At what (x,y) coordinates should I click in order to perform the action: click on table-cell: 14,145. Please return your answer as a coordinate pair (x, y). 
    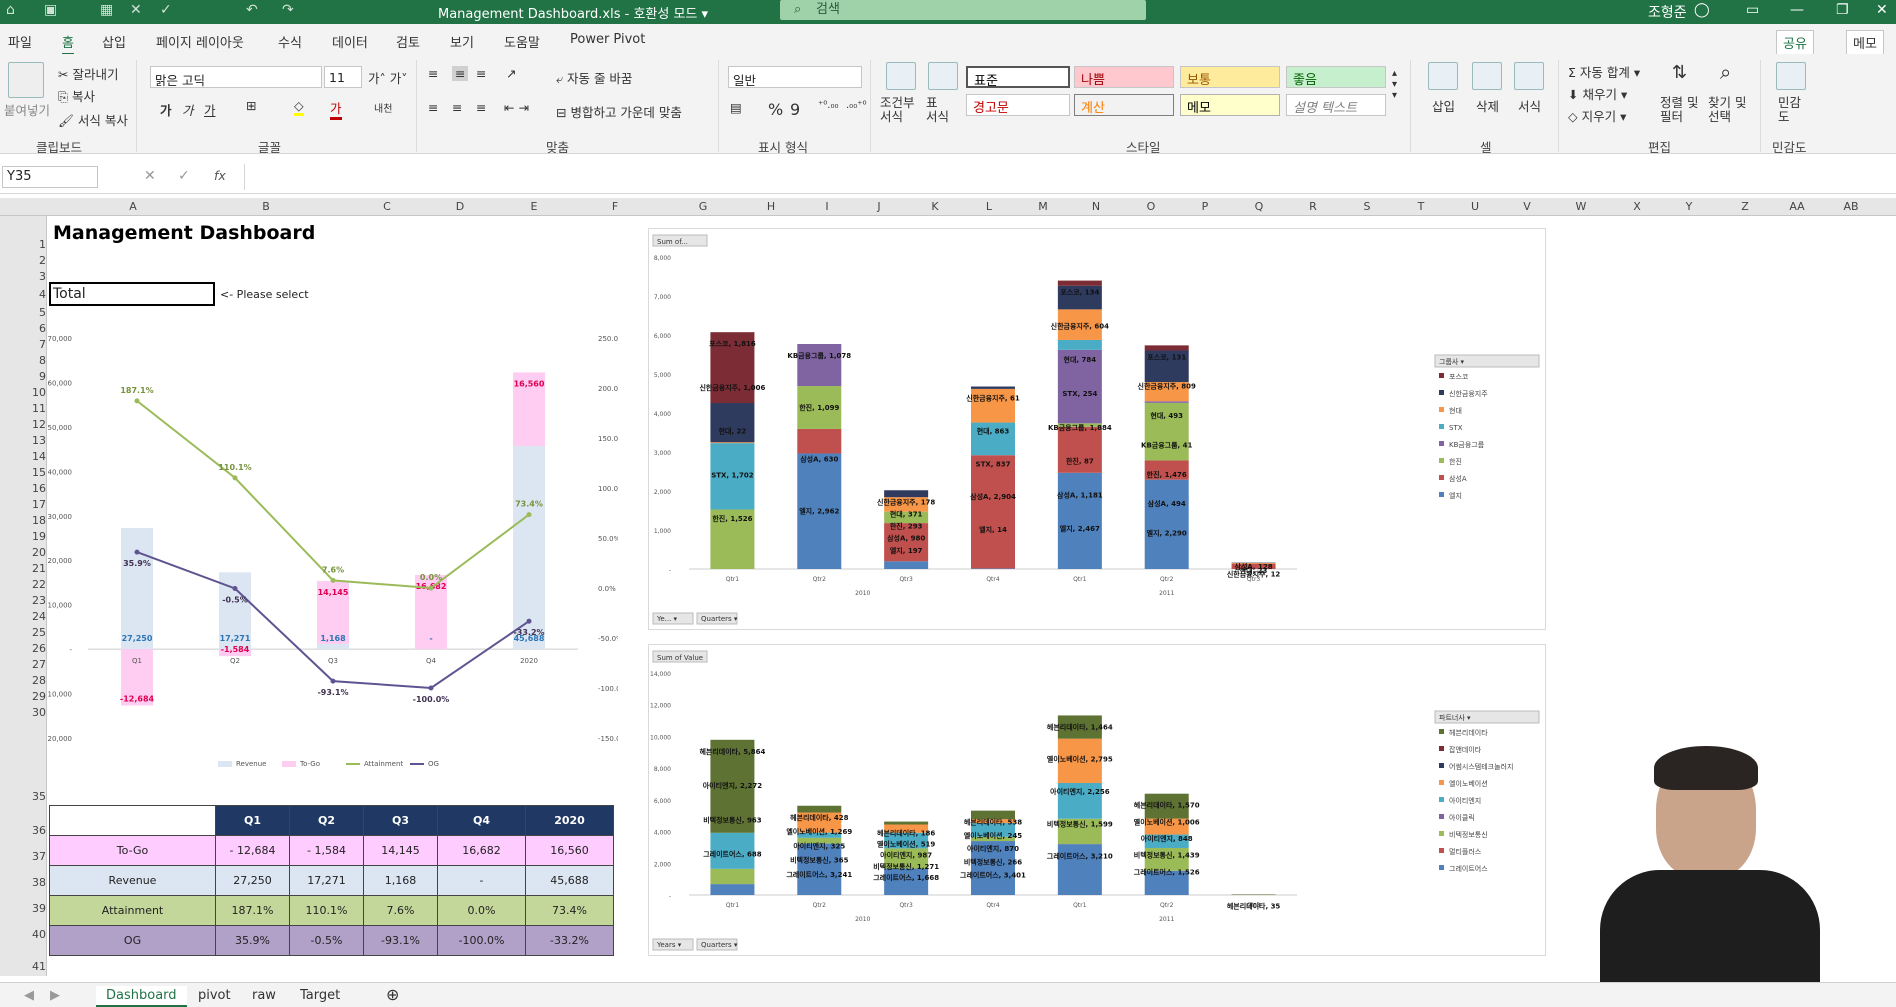
    Looking at the image, I should click on (400, 850).